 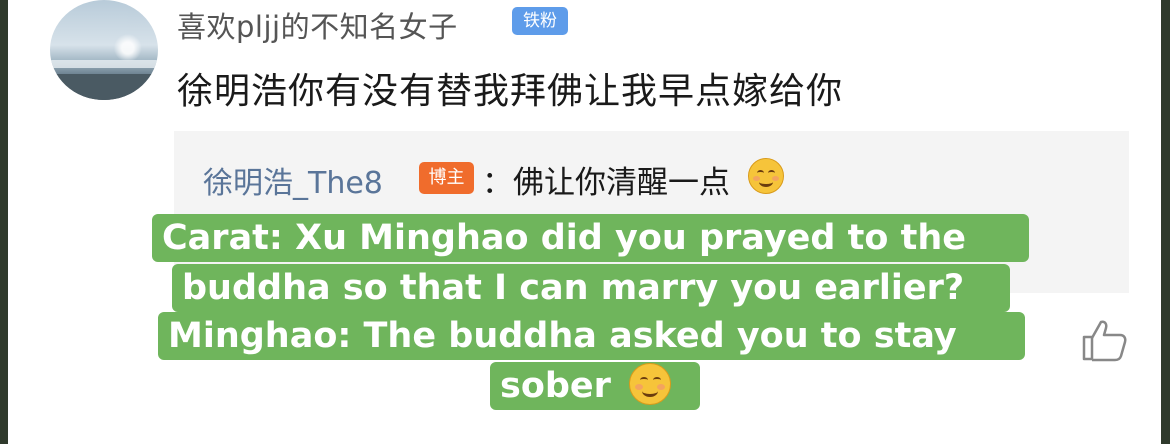 I want to click on comment-username: 喜欢pljj的不知名女子, so click(x=317, y=25).